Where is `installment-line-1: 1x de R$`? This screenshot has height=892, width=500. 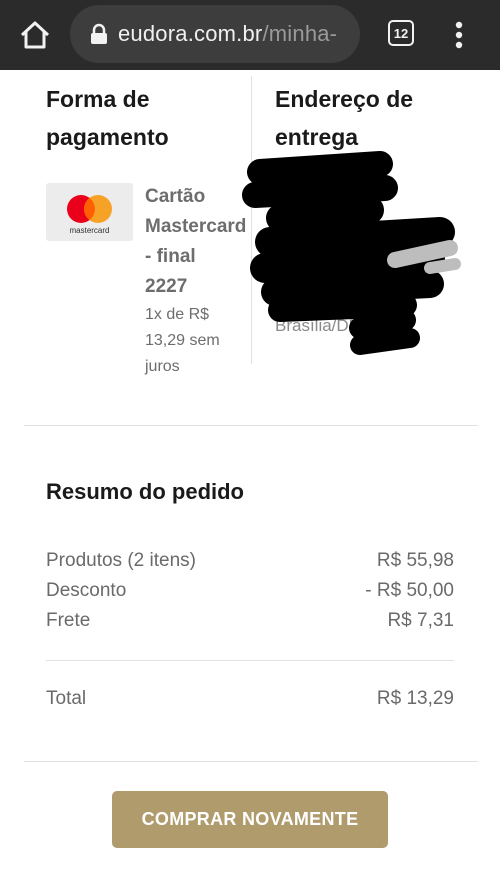 installment-line-1: 1x de R$ is located at coordinates (177, 314).